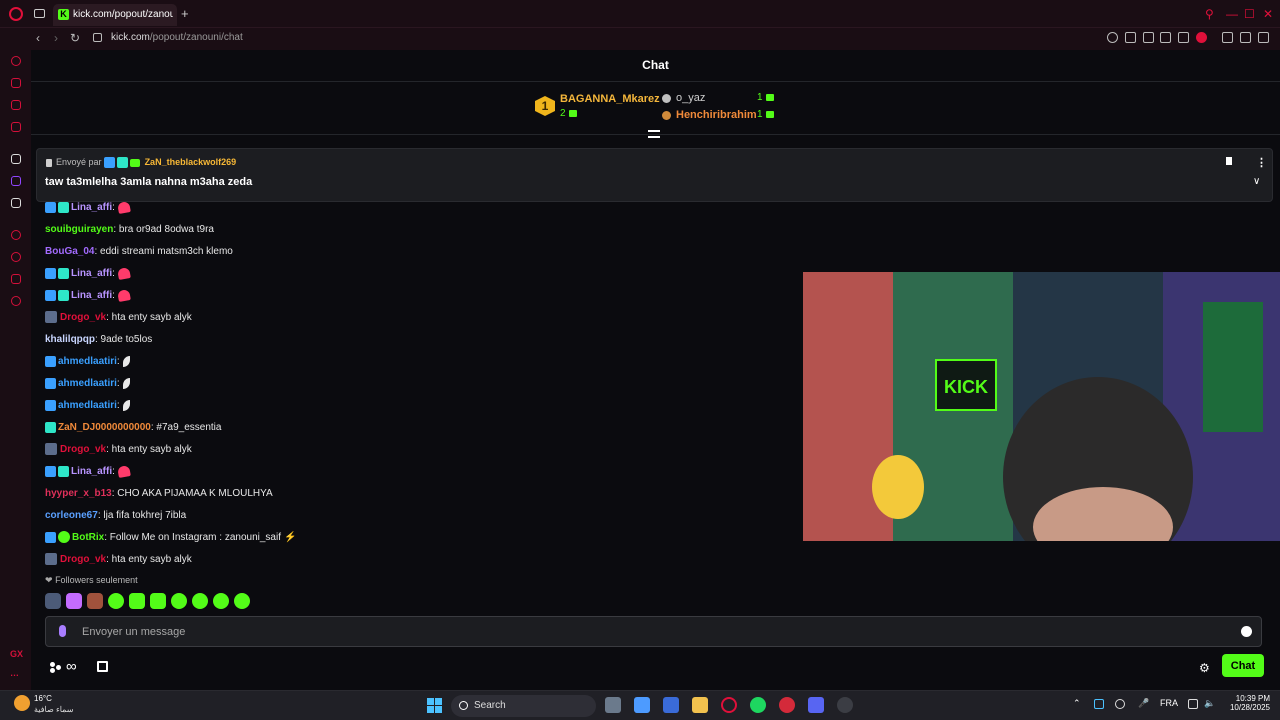  Describe the element at coordinates (88, 537) in the screenshot. I see `chat-username: BotRix` at that location.